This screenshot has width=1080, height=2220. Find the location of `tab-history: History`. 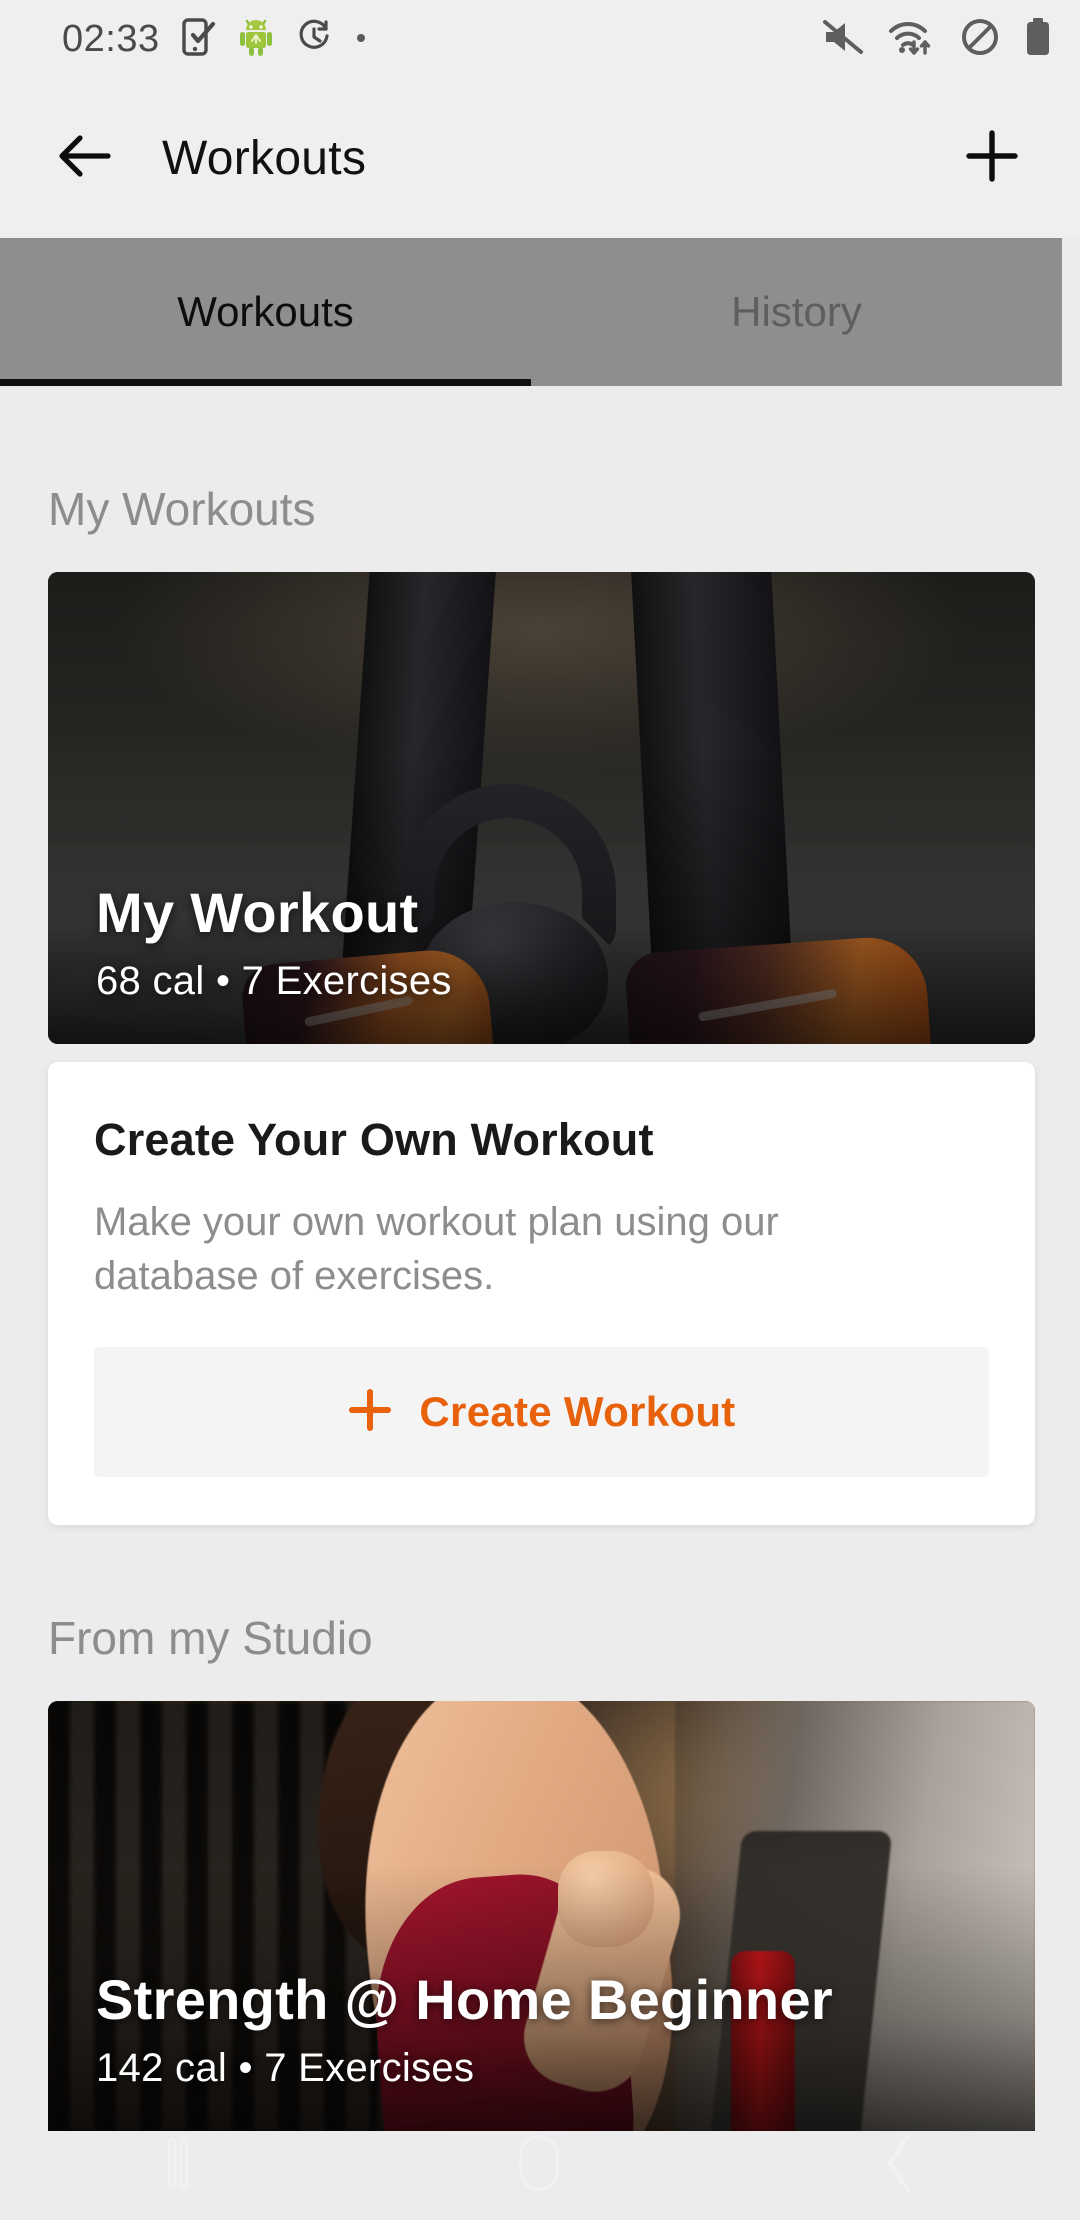

tab-history: History is located at coordinates (796, 312).